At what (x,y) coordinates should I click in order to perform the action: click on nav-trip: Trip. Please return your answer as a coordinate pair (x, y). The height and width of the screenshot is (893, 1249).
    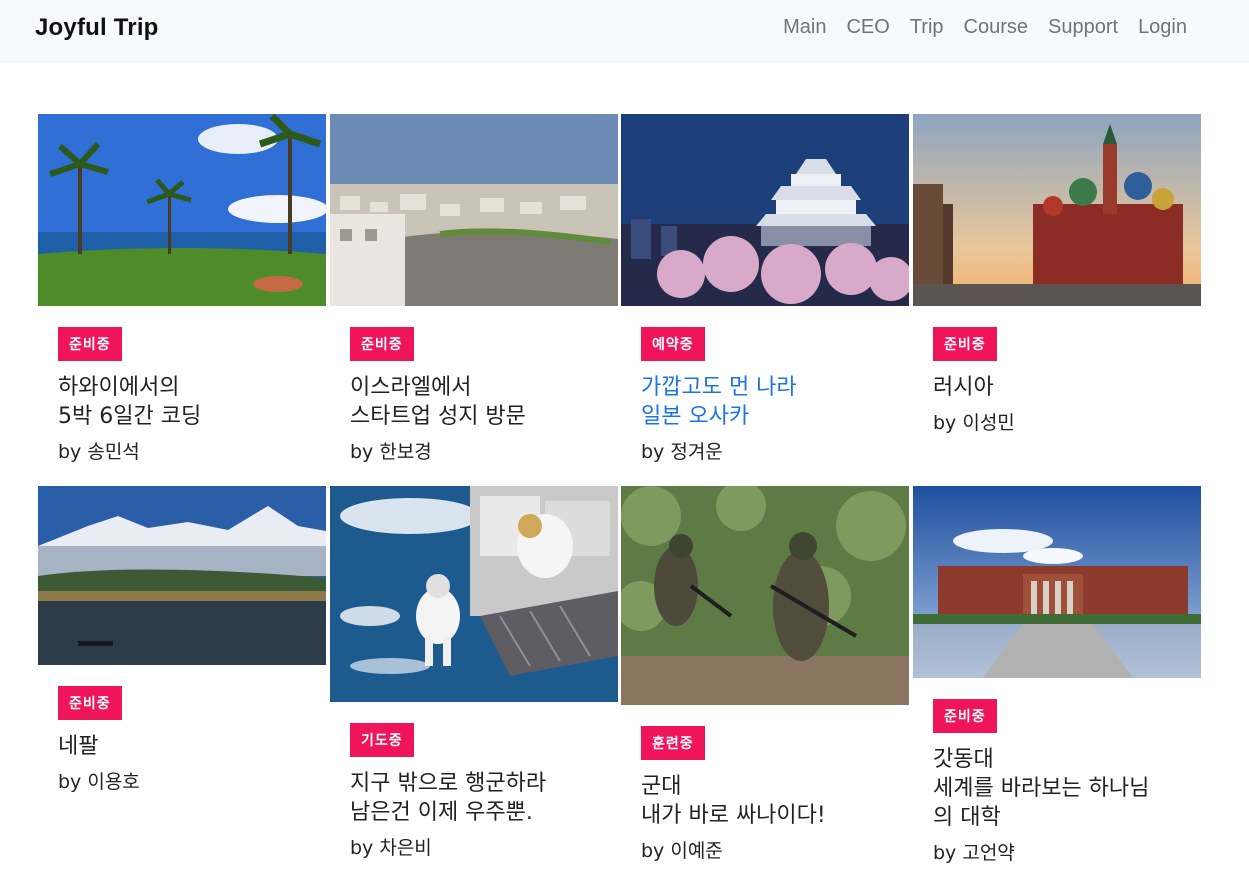
    Looking at the image, I should click on (927, 27).